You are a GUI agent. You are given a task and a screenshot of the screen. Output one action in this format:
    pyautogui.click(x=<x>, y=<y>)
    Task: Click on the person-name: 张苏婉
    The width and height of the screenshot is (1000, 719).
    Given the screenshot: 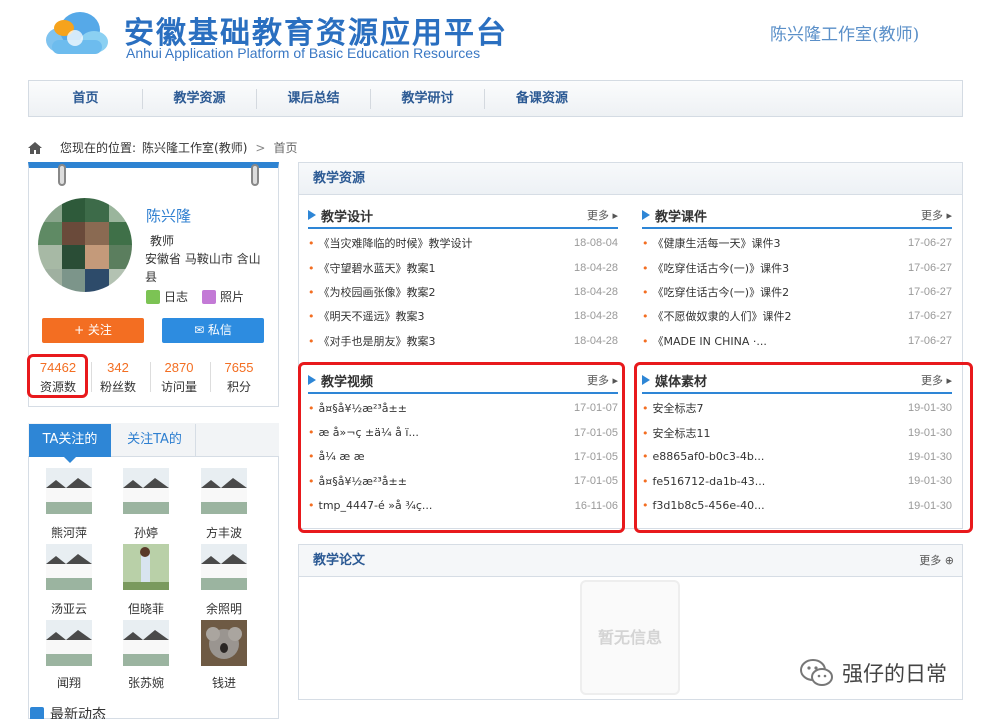 What is the action you would take?
    pyautogui.click(x=146, y=682)
    